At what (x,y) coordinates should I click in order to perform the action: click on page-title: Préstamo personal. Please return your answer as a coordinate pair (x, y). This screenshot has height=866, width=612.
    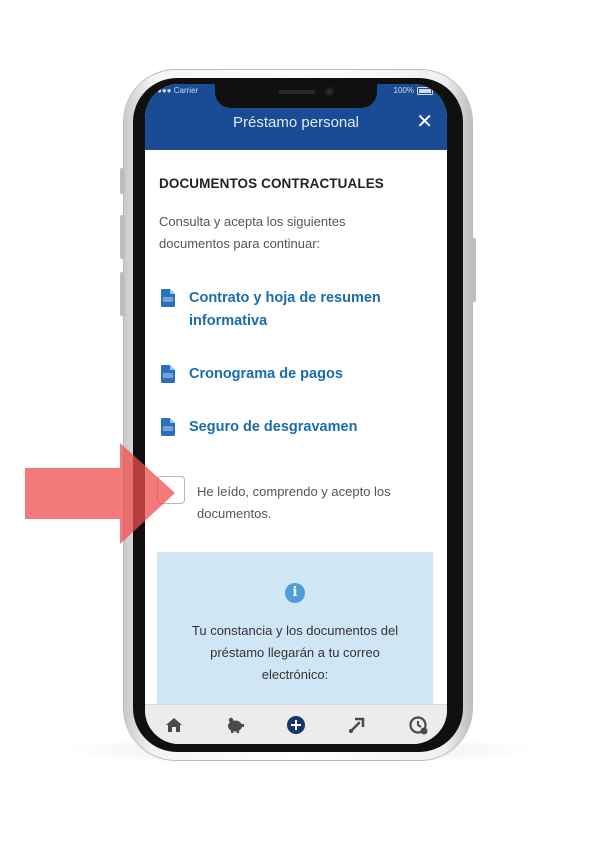
    Looking at the image, I should click on (296, 122).